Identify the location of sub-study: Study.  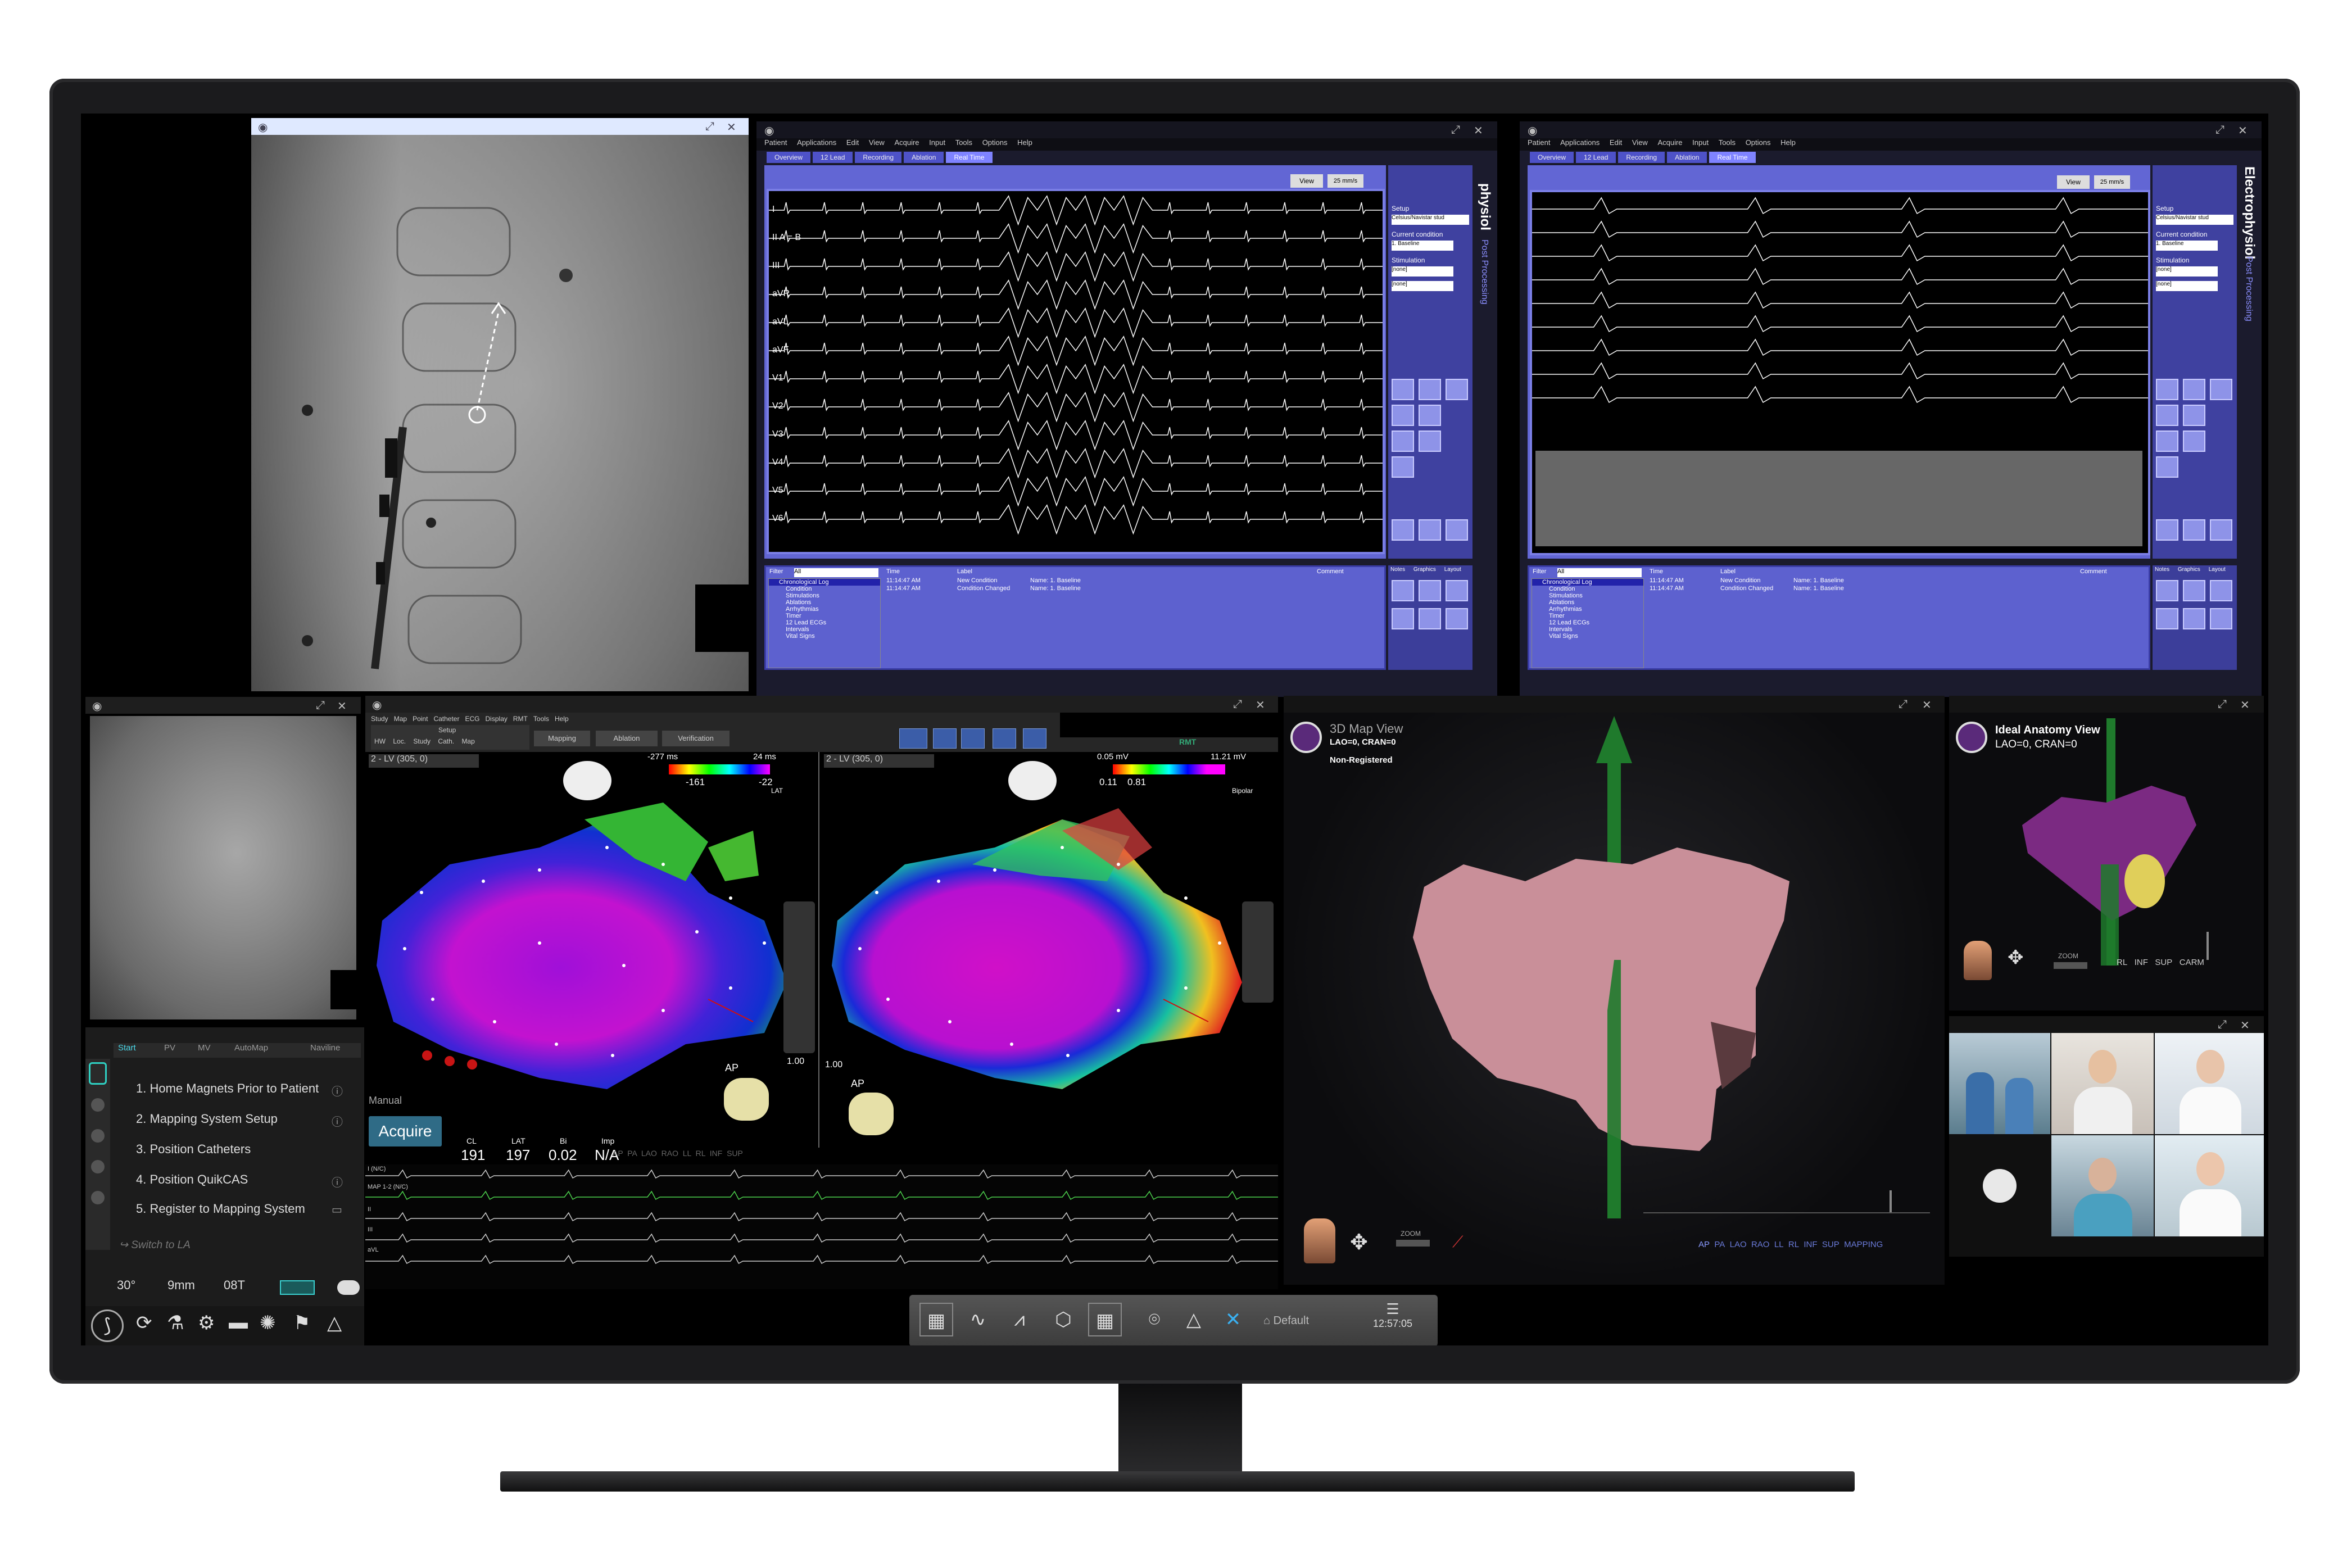
(422, 741).